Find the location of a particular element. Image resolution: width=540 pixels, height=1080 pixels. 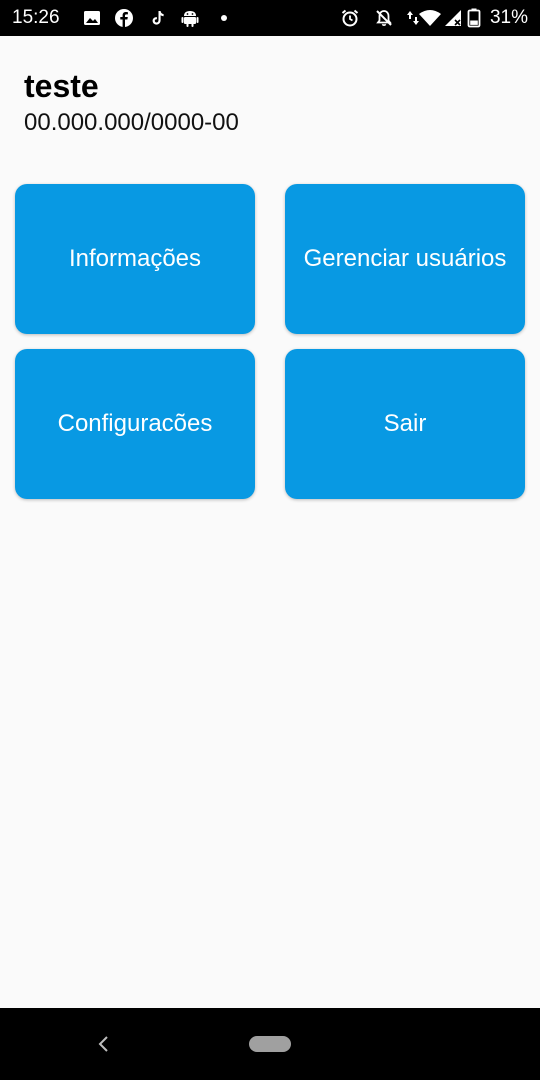

dot-icon is located at coordinates (224, 18).